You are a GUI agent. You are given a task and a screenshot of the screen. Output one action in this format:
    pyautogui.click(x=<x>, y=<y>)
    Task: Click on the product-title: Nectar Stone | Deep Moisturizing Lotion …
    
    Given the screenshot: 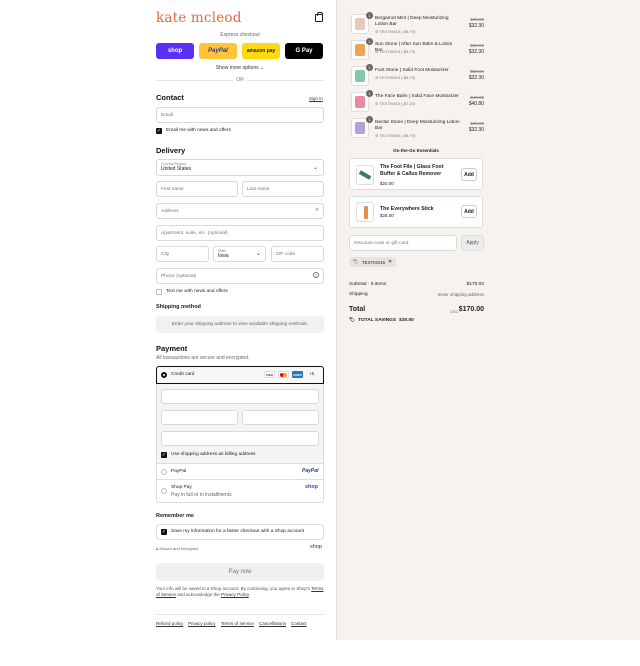 What is the action you would take?
    pyautogui.click(x=417, y=125)
    